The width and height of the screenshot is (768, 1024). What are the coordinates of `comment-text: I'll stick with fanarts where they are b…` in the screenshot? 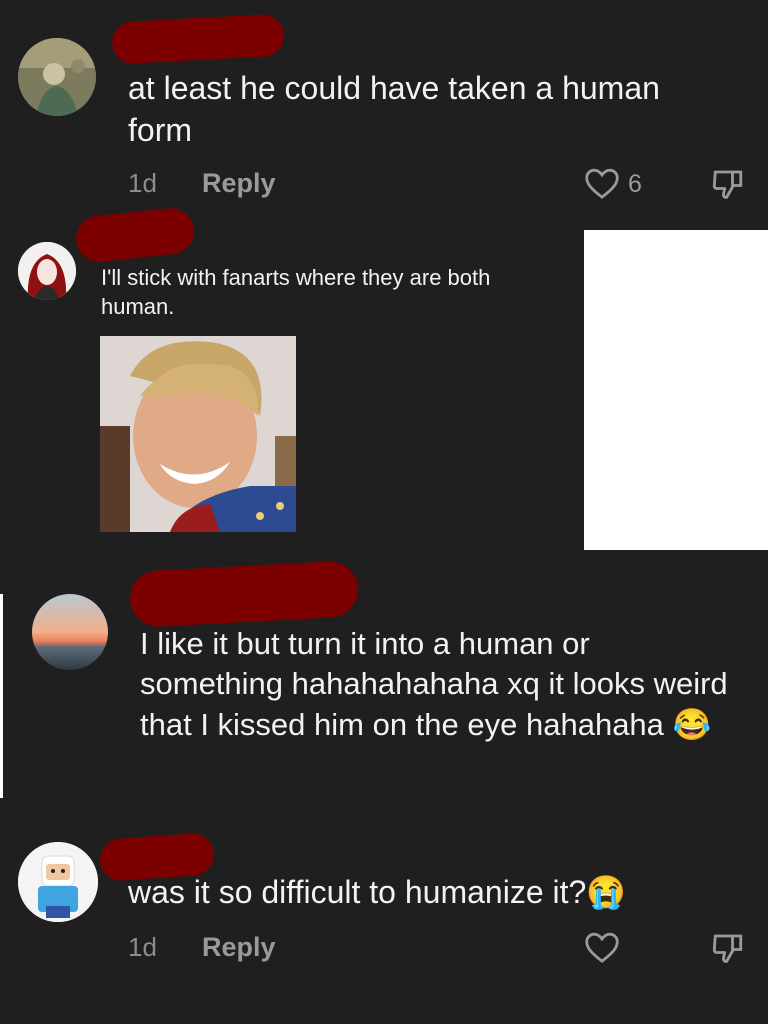 It's located at (296, 292).